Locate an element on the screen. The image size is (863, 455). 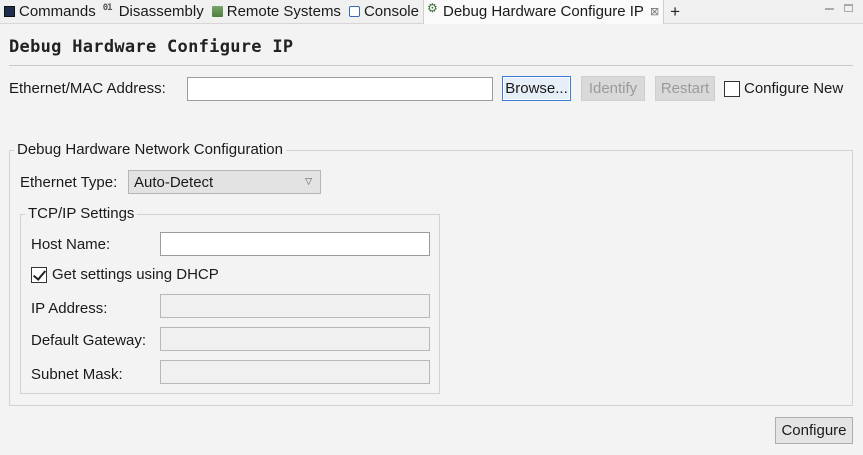
subnet-mask-input is located at coordinates (295, 372).